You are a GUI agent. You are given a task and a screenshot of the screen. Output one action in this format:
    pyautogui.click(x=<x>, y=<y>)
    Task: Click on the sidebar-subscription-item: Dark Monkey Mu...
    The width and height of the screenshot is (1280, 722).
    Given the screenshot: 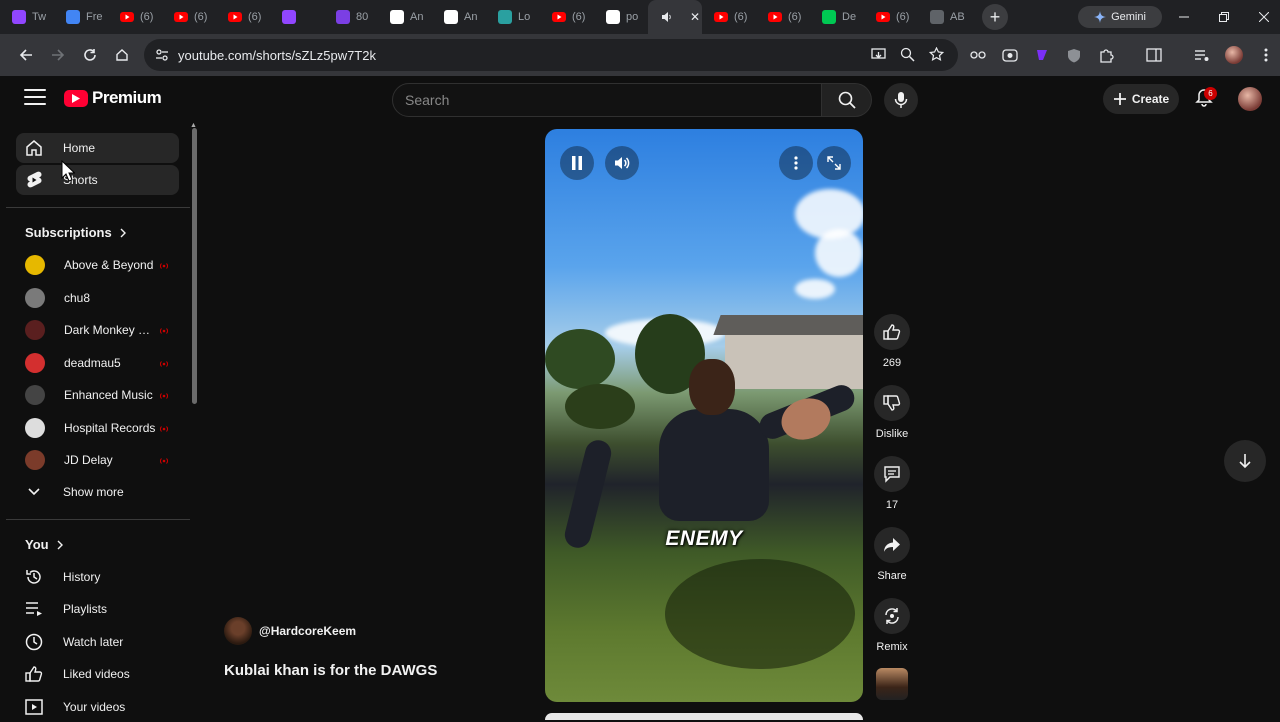 What is the action you would take?
    pyautogui.click(x=97, y=330)
    